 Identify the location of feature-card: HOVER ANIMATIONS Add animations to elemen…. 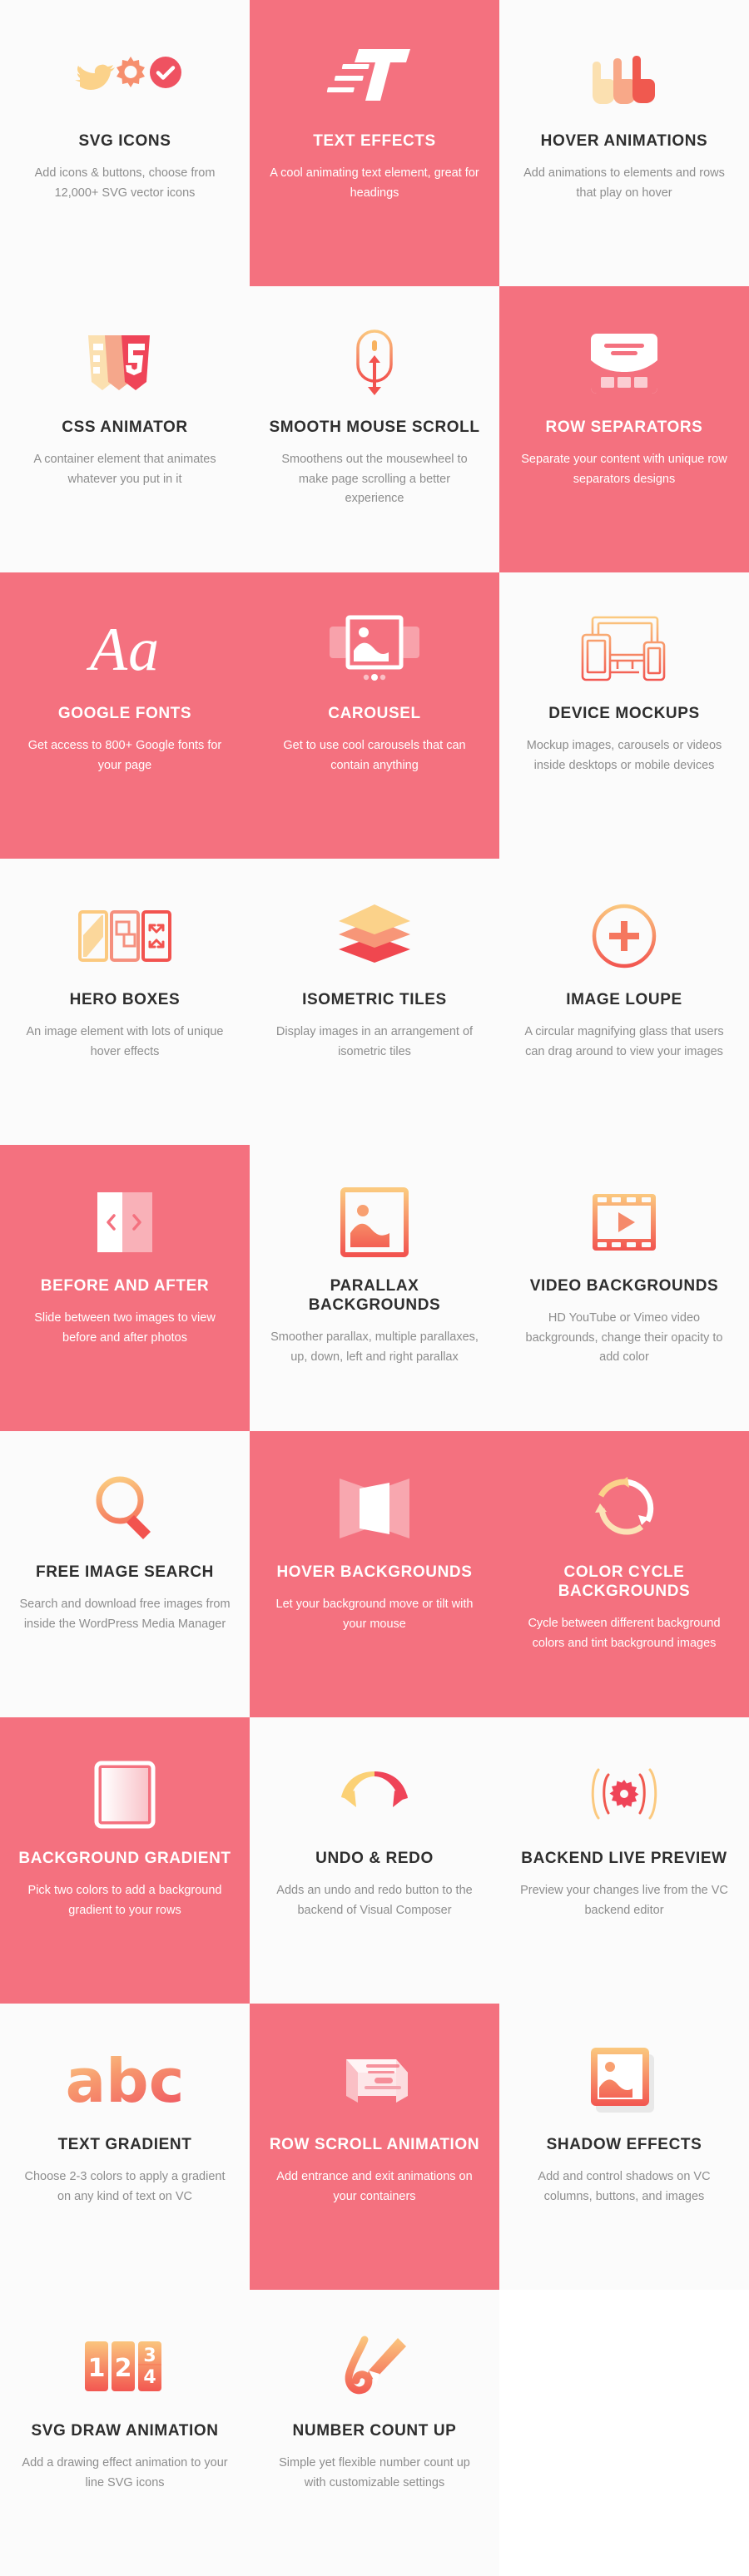
(624, 143).